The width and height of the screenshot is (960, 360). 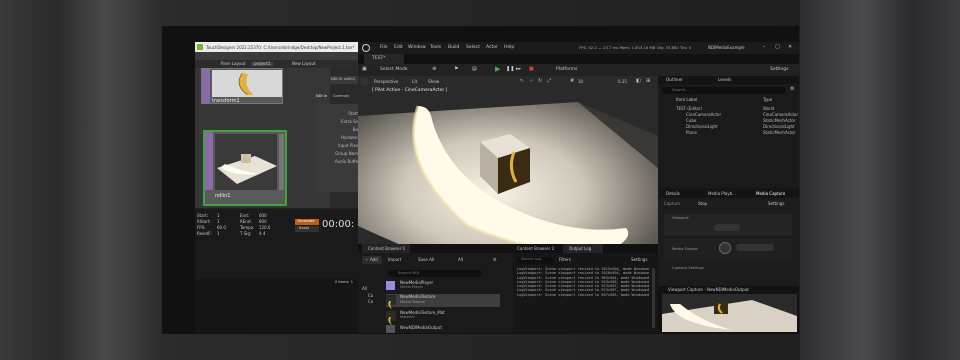 I want to click on ue-project-name: NDIMediaExample, so click(x=726, y=47).